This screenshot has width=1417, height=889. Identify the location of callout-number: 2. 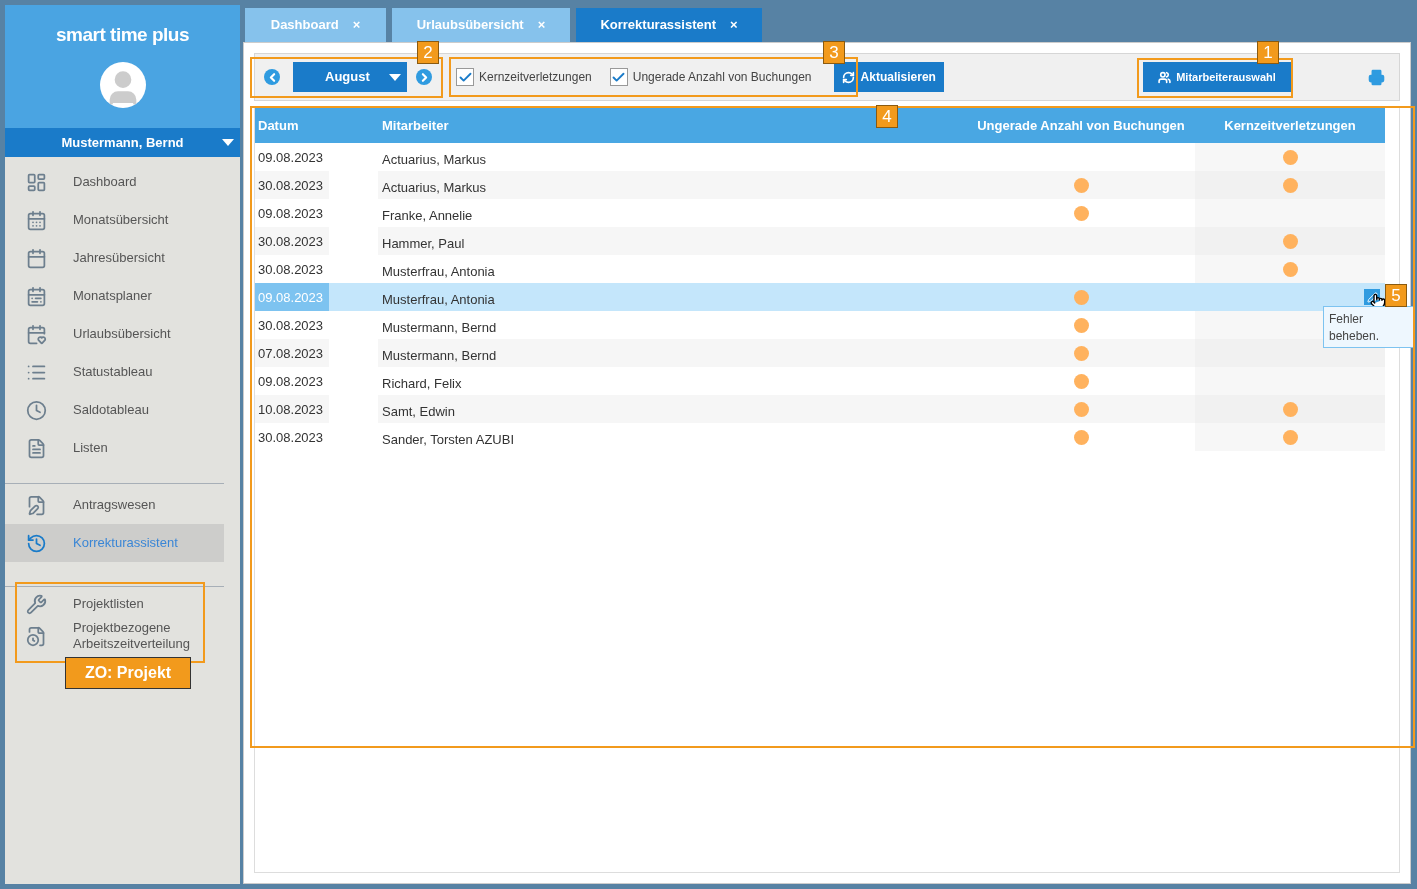
(428, 52).